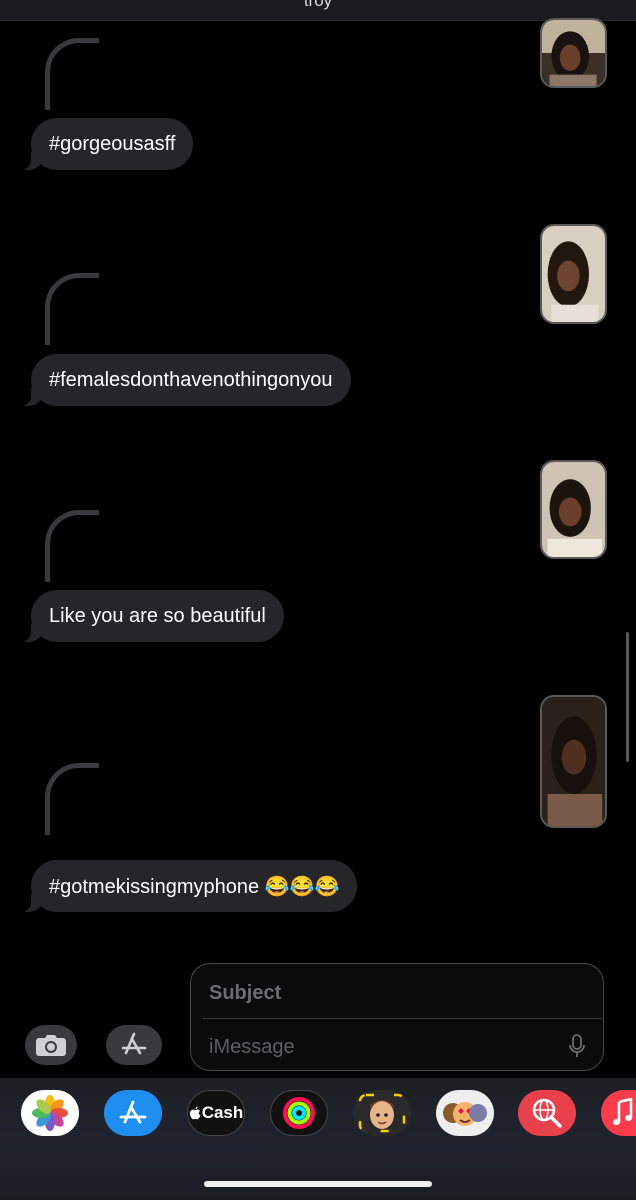 This screenshot has height=1200, width=636. What do you see at coordinates (157, 615) in the screenshot?
I see `message-text: Like you are so beautiful` at bounding box center [157, 615].